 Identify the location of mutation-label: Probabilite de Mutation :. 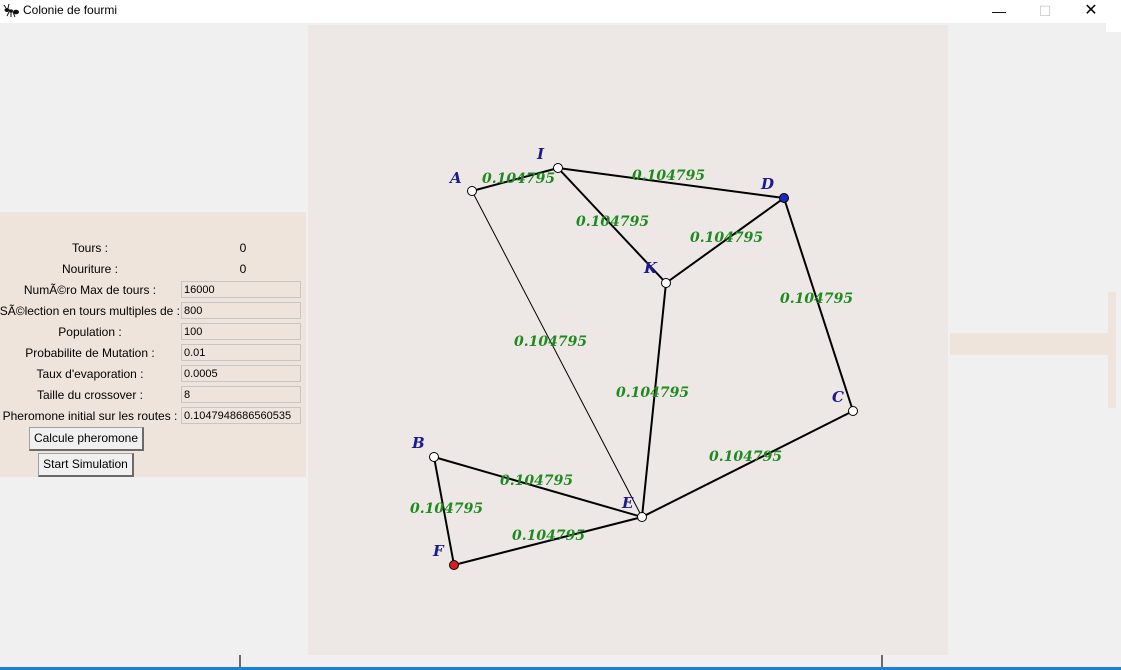
(90, 353).